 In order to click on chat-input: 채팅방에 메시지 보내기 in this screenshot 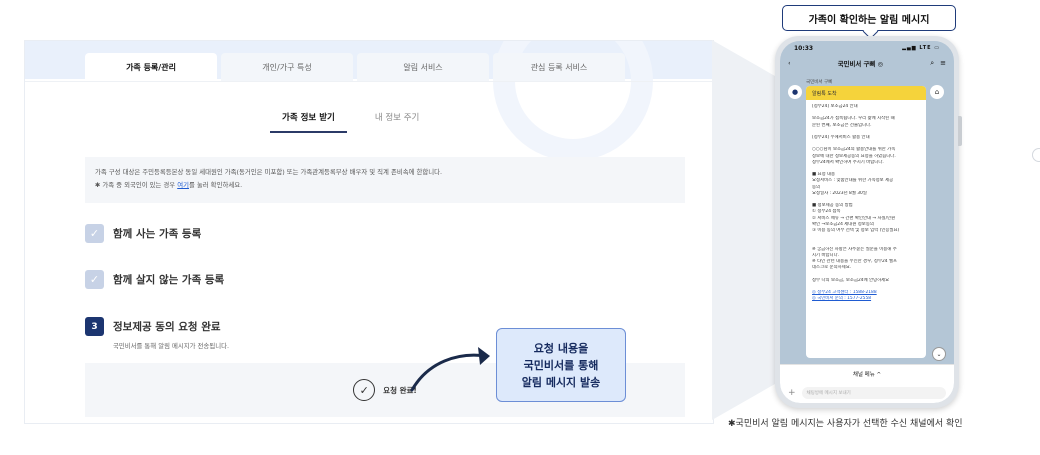, I will do `click(873, 392)`.